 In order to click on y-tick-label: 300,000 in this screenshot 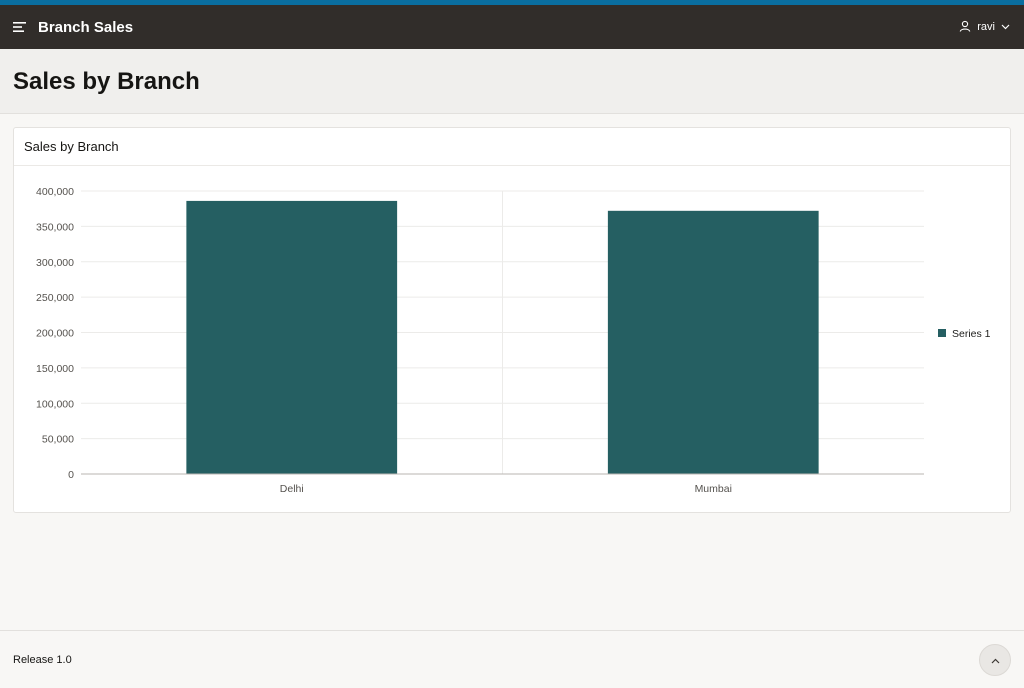, I will do `click(55, 263)`.